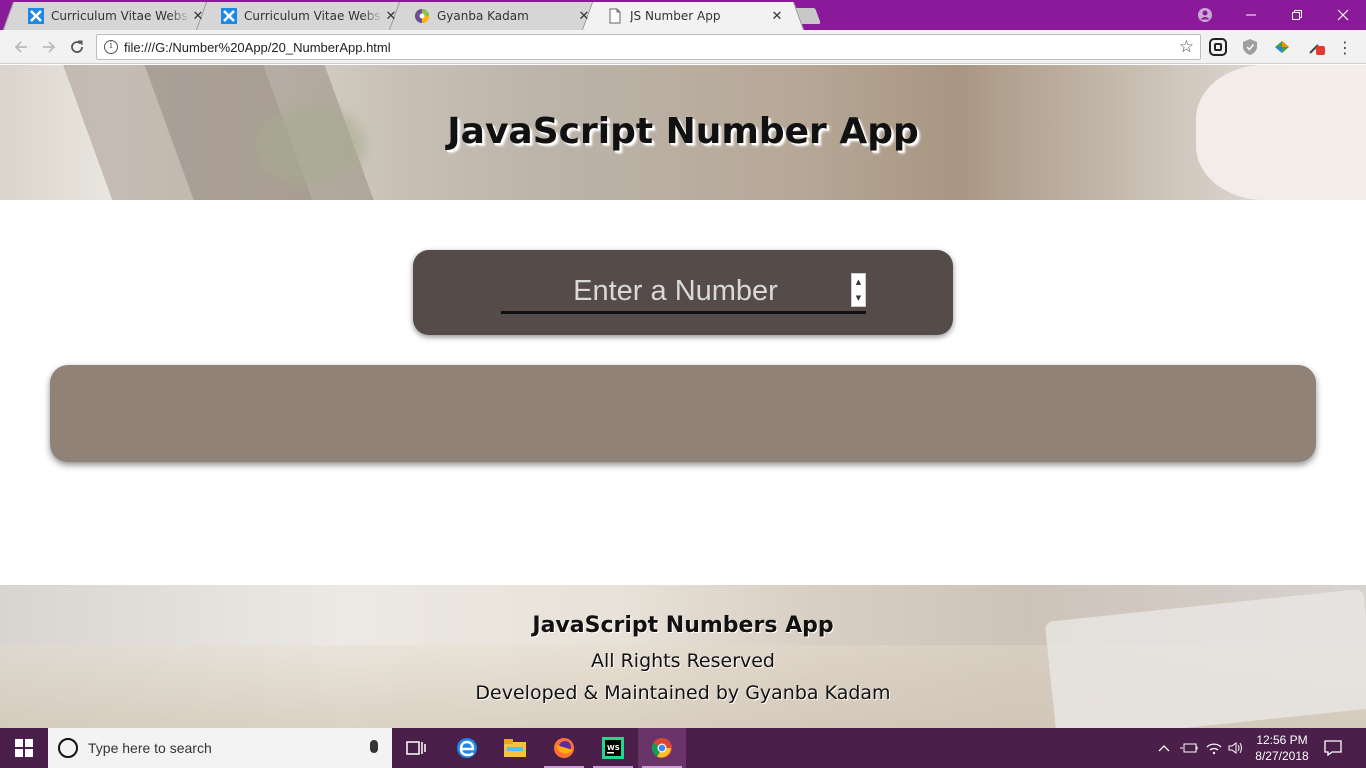 This screenshot has width=1366, height=768. What do you see at coordinates (467, 748) in the screenshot?
I see `edge-icon` at bounding box center [467, 748].